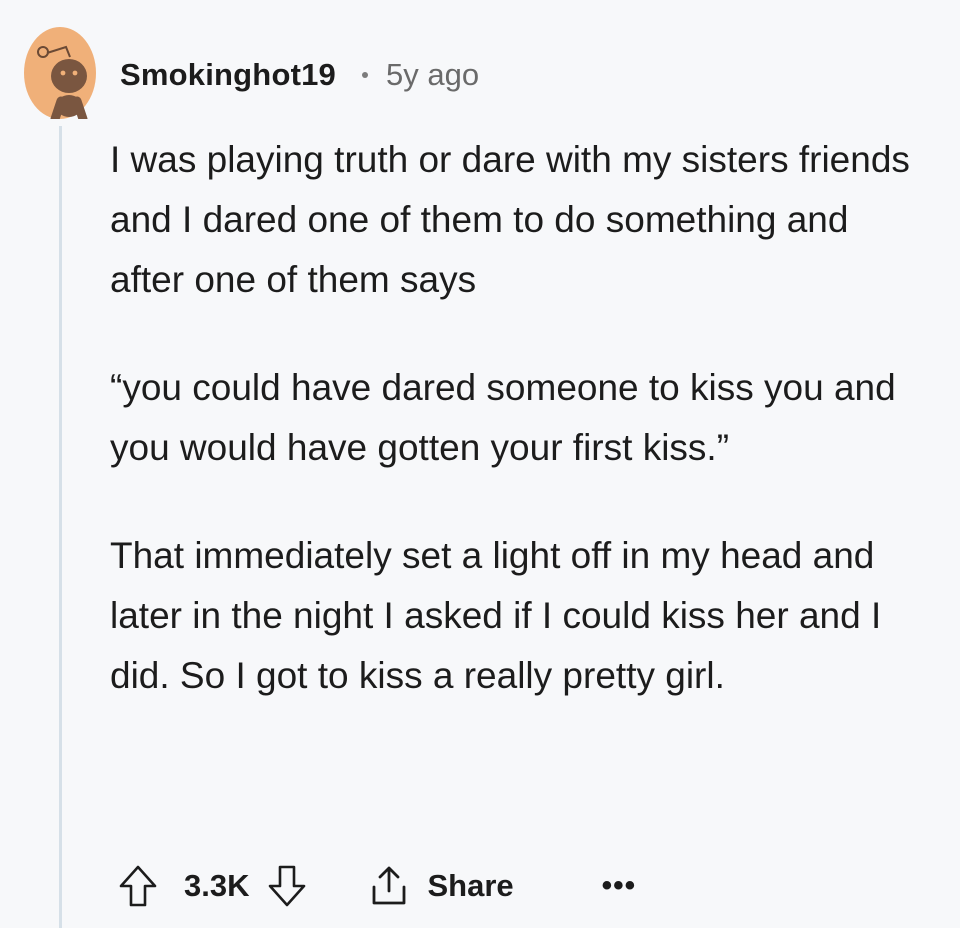  What do you see at coordinates (364, 75) in the screenshot?
I see `separator-dot` at bounding box center [364, 75].